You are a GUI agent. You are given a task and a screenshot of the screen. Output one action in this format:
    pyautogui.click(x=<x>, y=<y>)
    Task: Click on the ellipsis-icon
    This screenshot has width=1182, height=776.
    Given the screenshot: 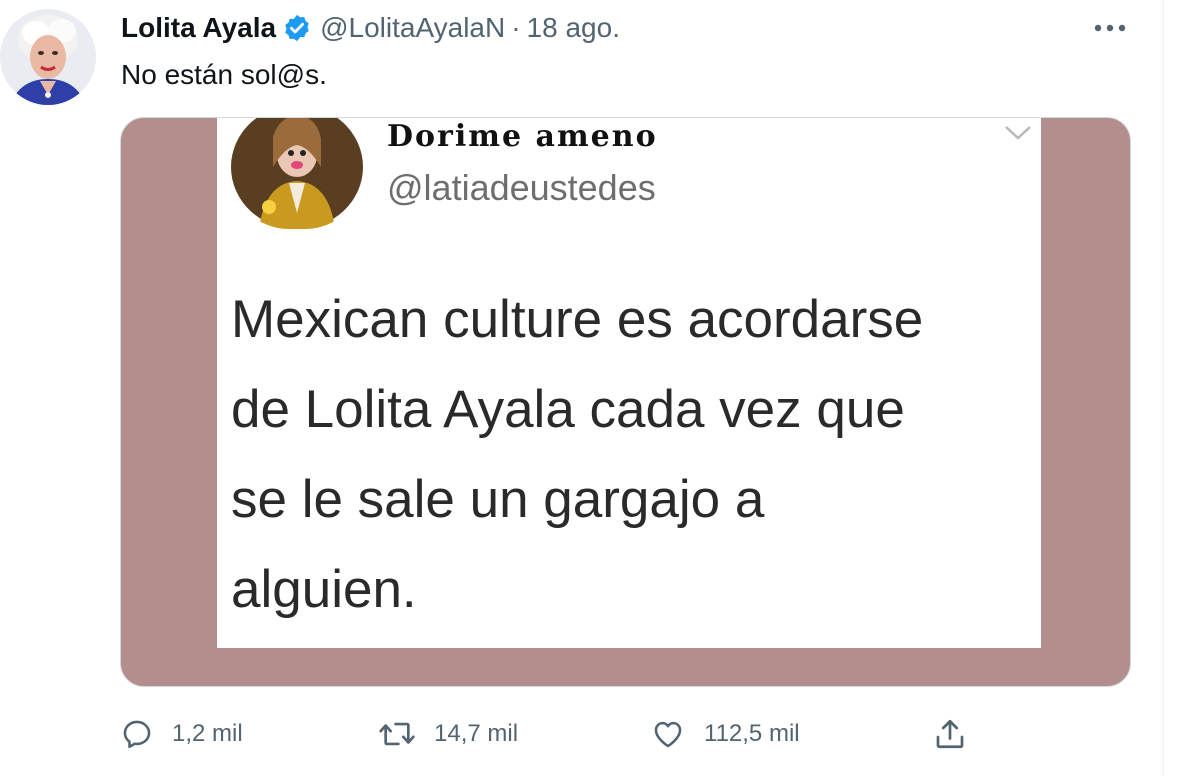 What is the action you would take?
    pyautogui.click(x=1110, y=28)
    